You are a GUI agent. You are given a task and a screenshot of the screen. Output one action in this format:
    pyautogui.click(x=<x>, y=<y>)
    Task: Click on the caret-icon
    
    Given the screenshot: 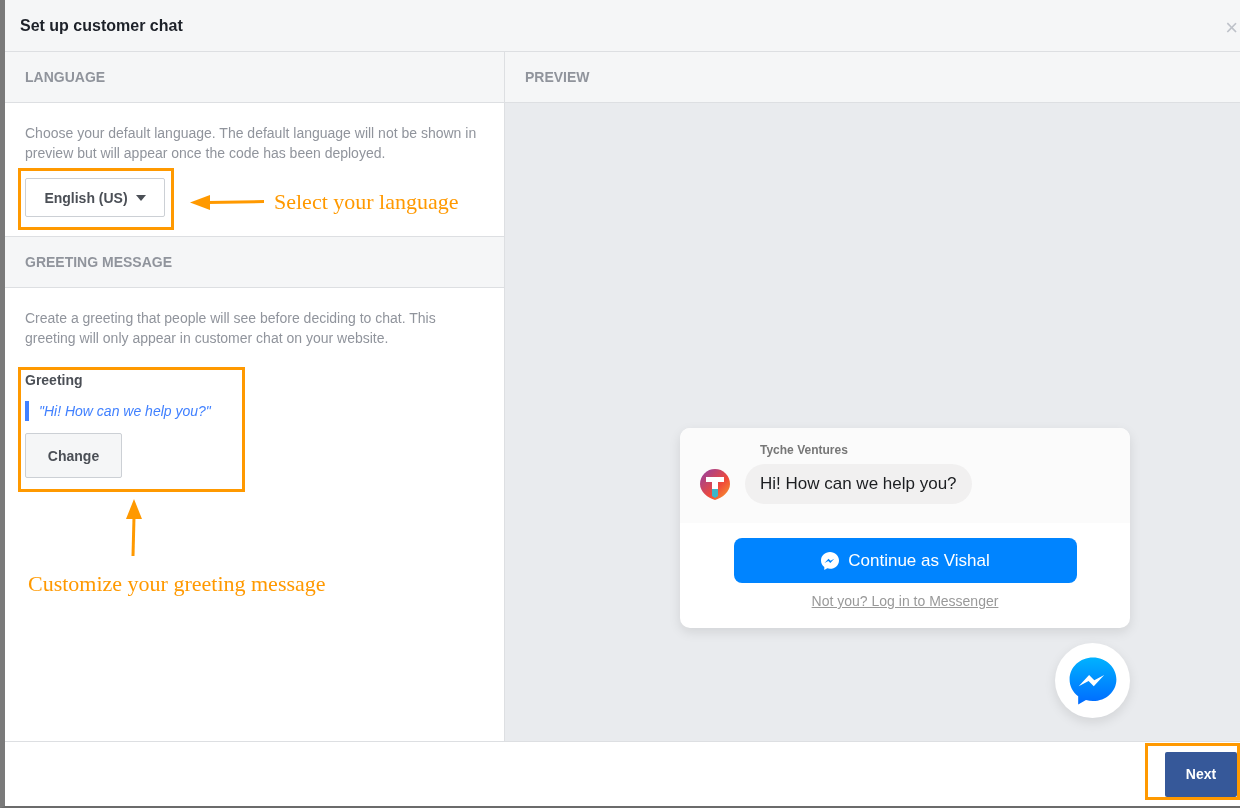 What is the action you would take?
    pyautogui.click(x=140, y=197)
    